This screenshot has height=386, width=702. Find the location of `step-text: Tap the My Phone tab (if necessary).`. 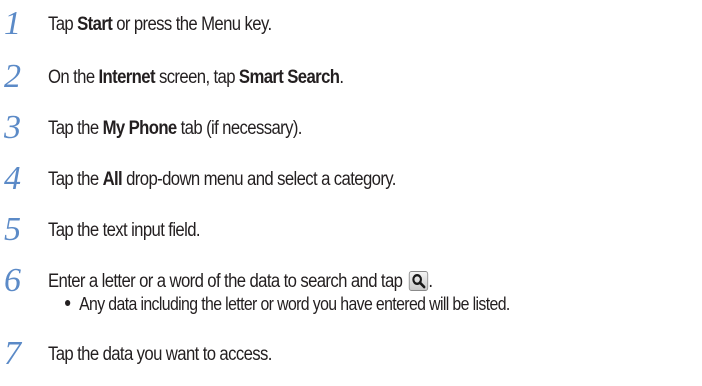

step-text: Tap the My Phone tab (if necessary). is located at coordinates (175, 129).